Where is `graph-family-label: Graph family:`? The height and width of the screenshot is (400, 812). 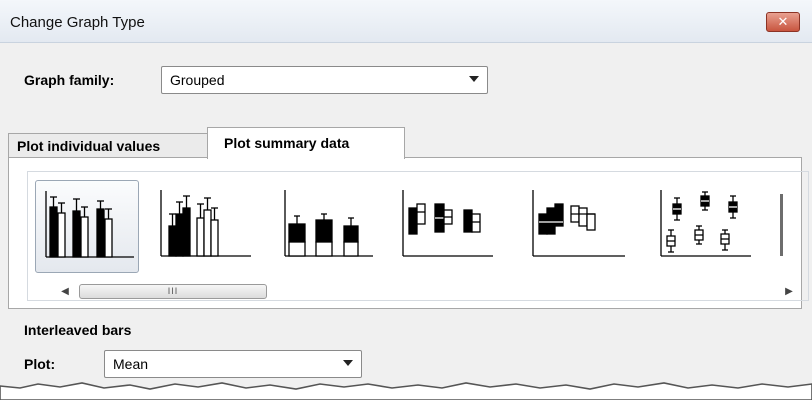 graph-family-label: Graph family: is located at coordinates (69, 80).